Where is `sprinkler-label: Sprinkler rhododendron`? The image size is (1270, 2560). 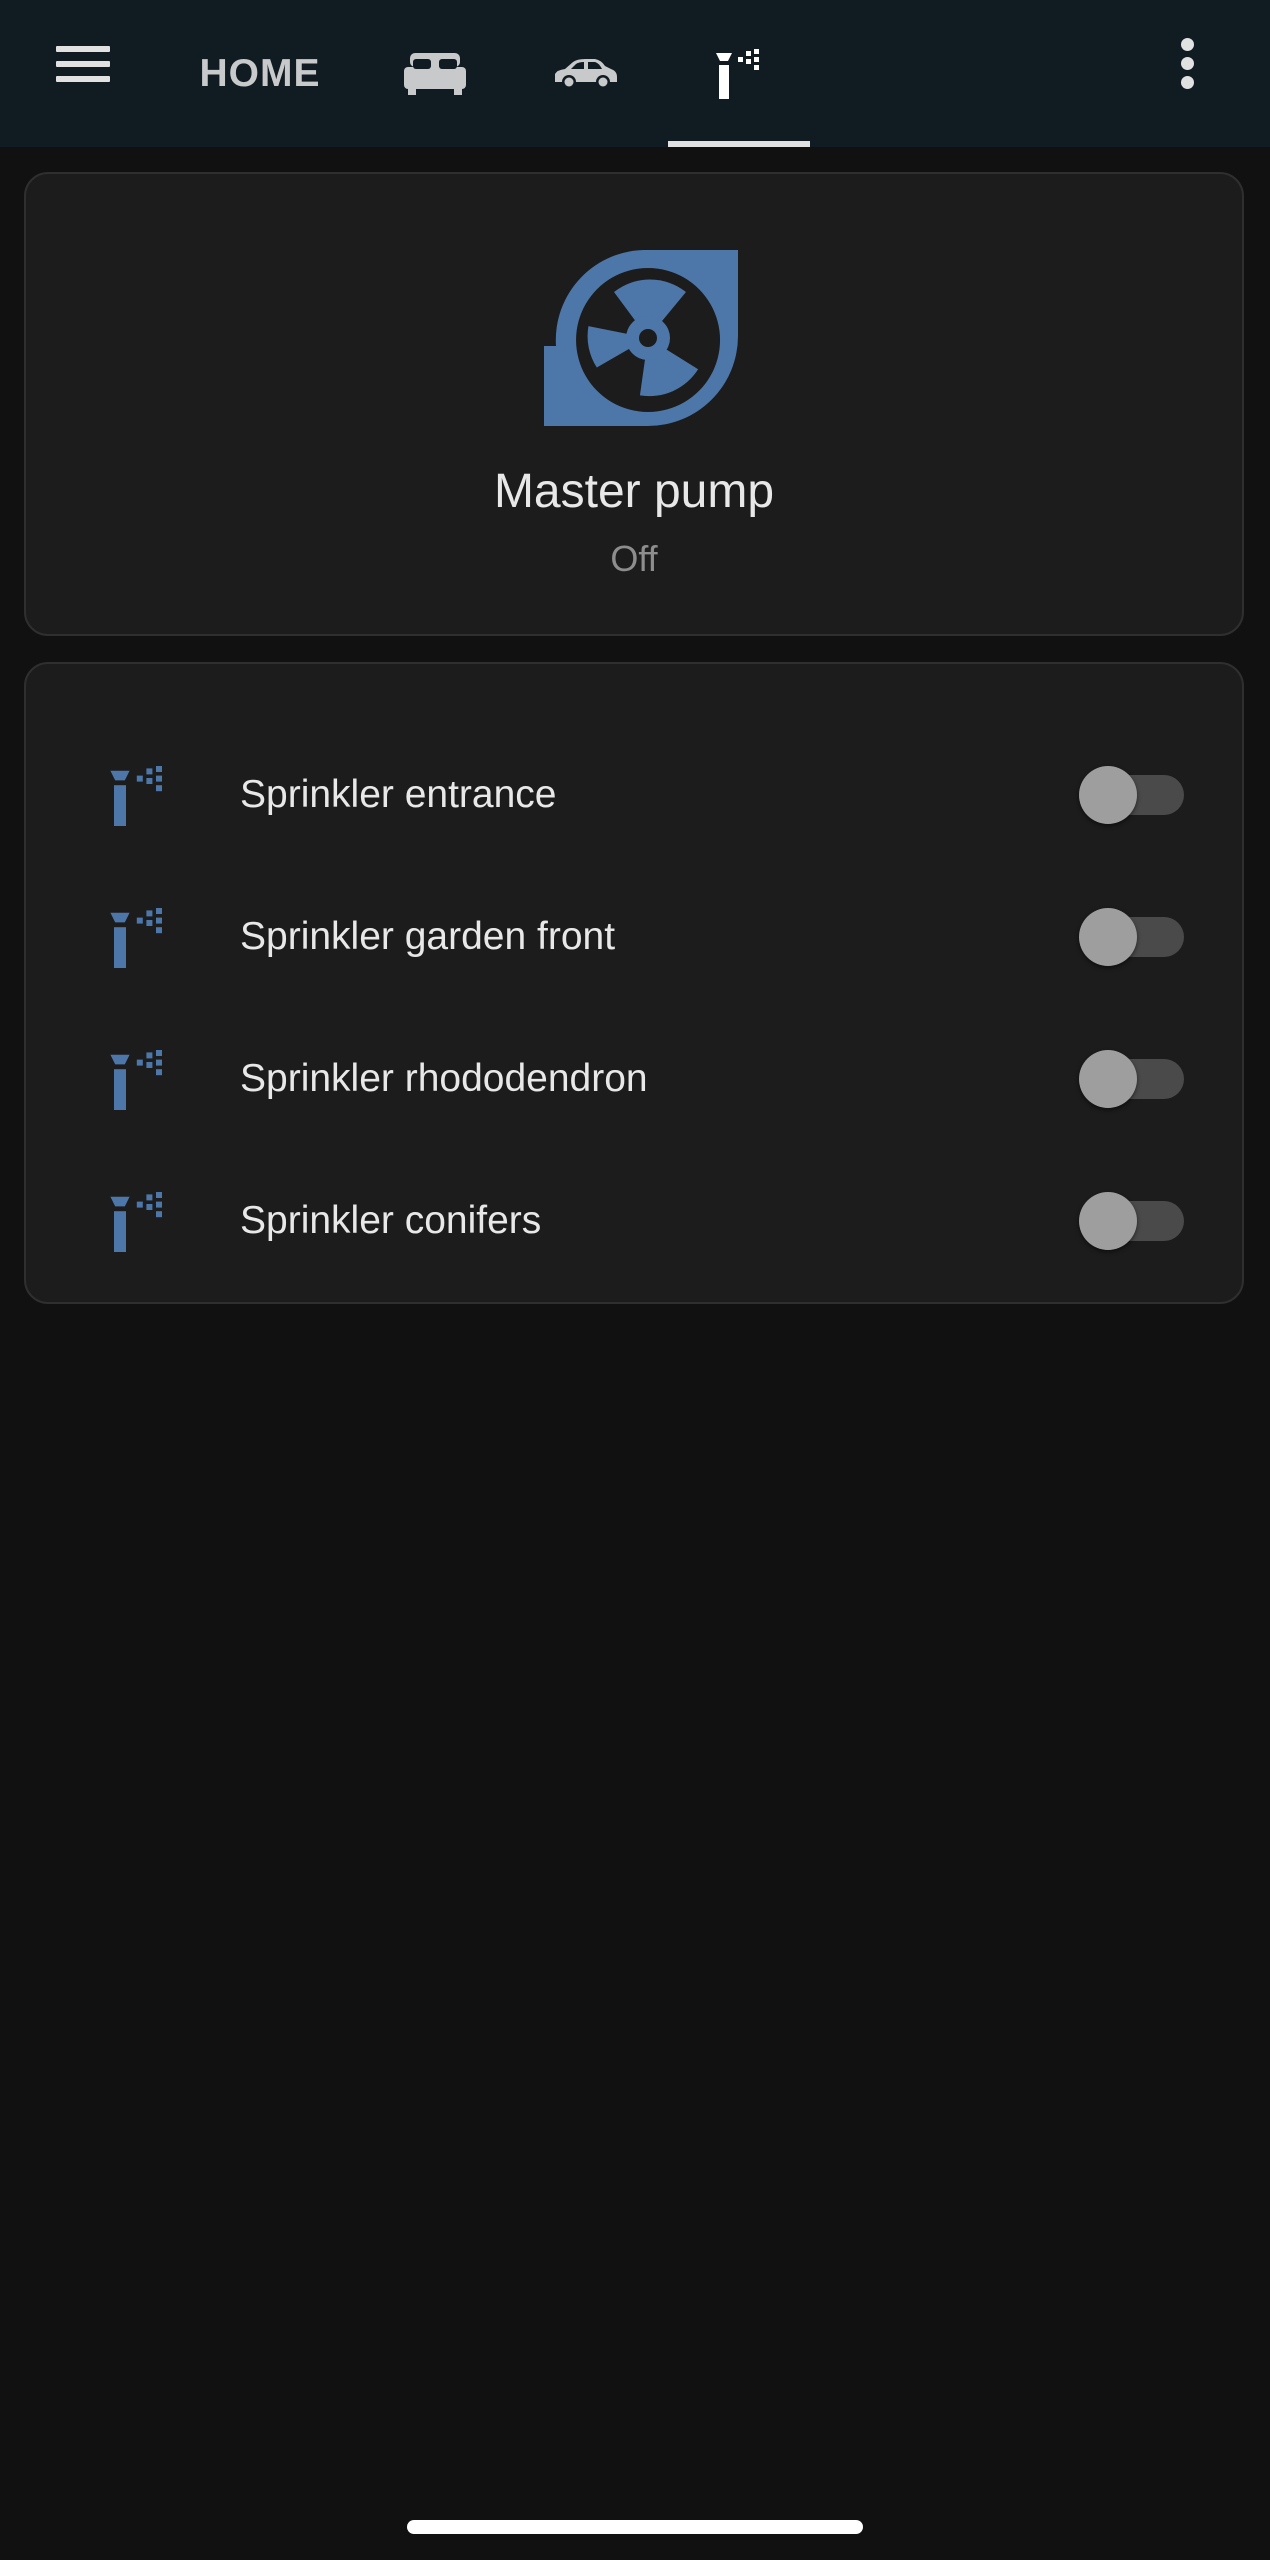
sprinkler-label: Sprinkler rhododendron is located at coordinates (444, 1079).